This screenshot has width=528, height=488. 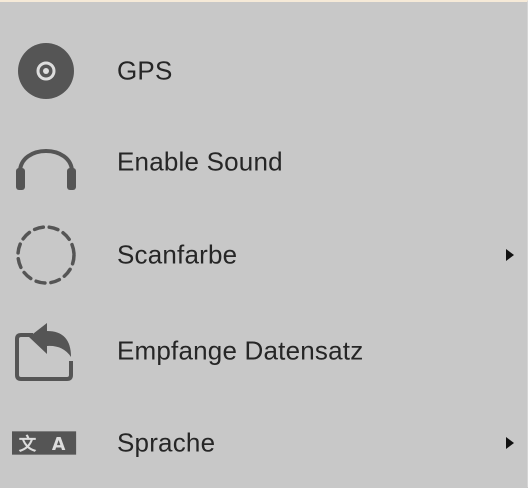 What do you see at coordinates (166, 442) in the screenshot?
I see `menu-item-label: Sprache` at bounding box center [166, 442].